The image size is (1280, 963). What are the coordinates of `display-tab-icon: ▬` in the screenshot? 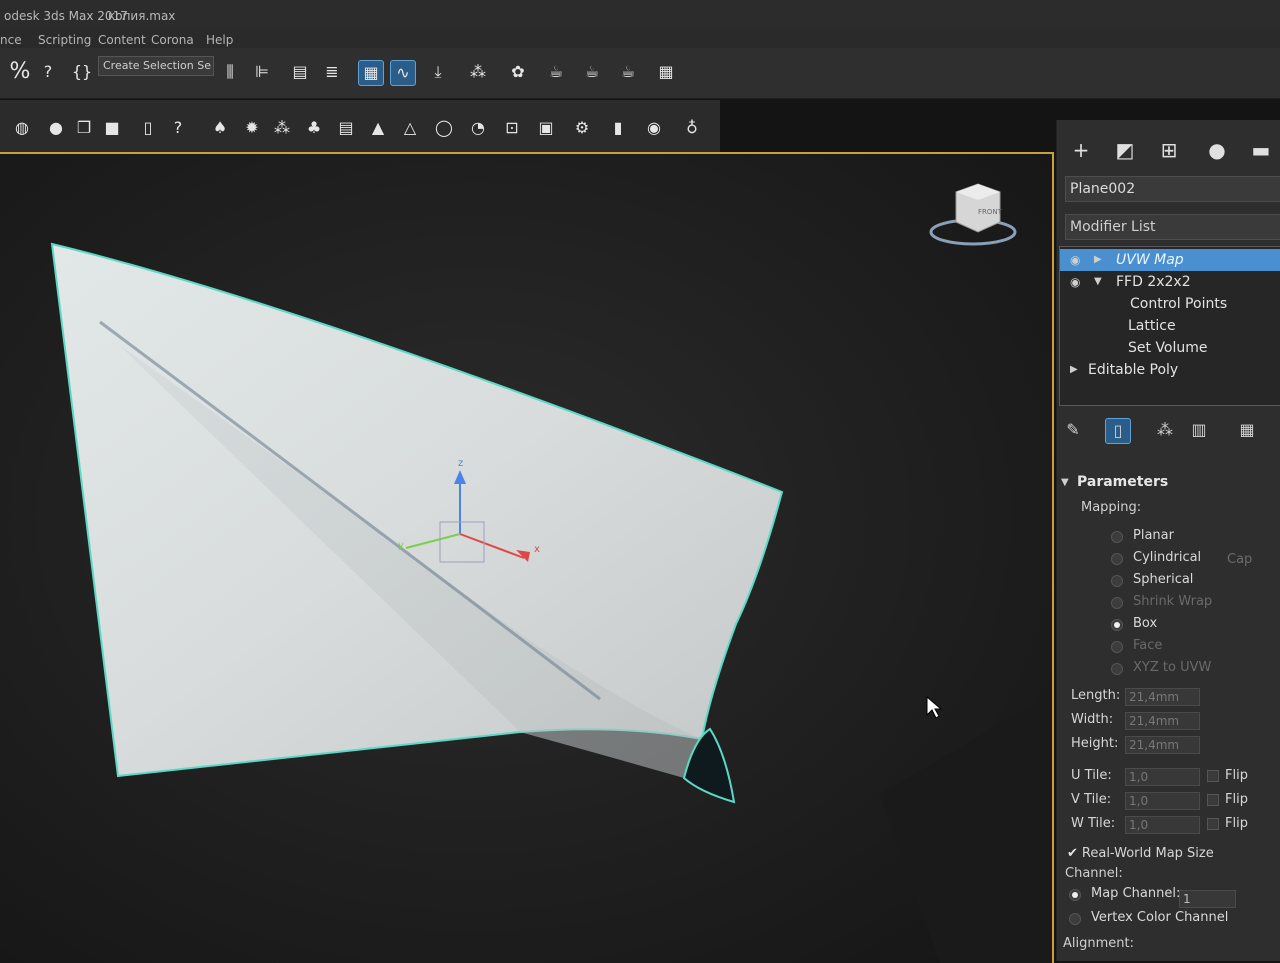 It's located at (1261, 150).